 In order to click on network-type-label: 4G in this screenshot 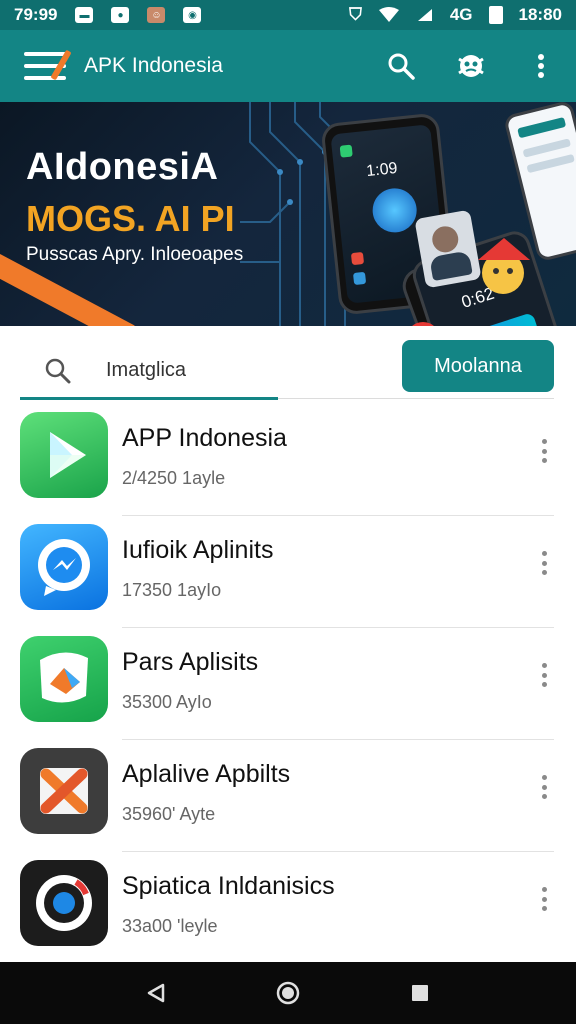, I will do `click(461, 14)`.